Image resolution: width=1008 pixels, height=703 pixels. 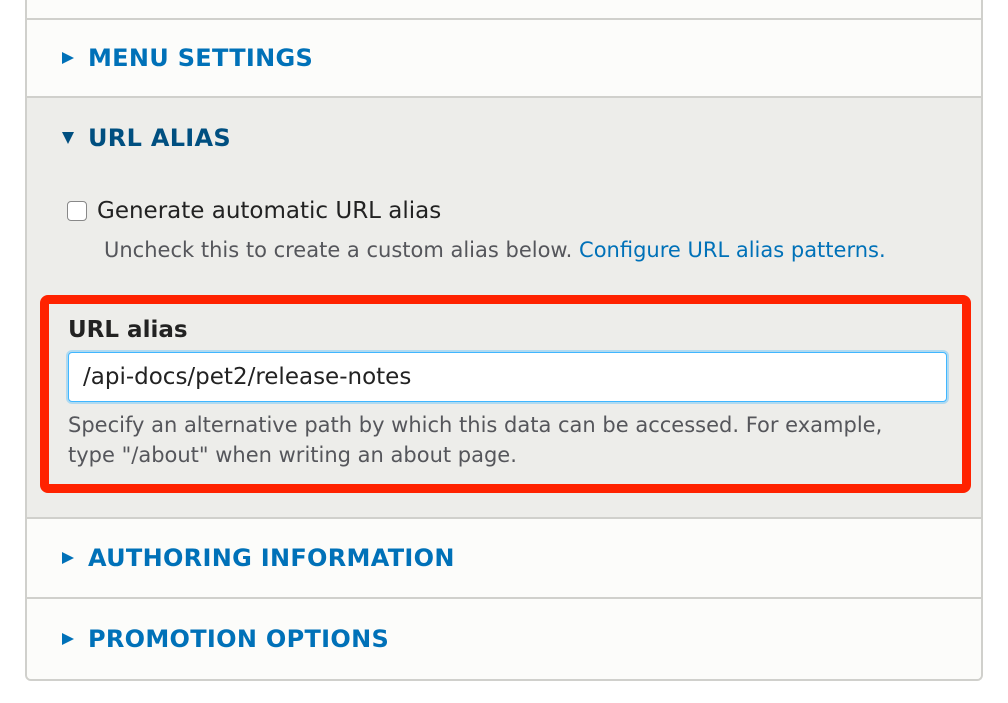 What do you see at coordinates (269, 211) in the screenshot?
I see `generate-alias-label: Generate automatic URL alias` at bounding box center [269, 211].